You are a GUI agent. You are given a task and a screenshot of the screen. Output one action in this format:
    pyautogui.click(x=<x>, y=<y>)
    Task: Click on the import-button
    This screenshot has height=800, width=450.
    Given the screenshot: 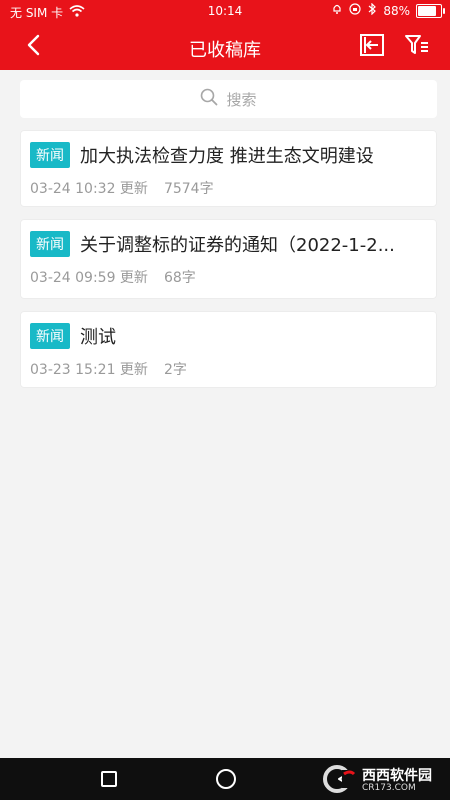 What is the action you would take?
    pyautogui.click(x=372, y=47)
    